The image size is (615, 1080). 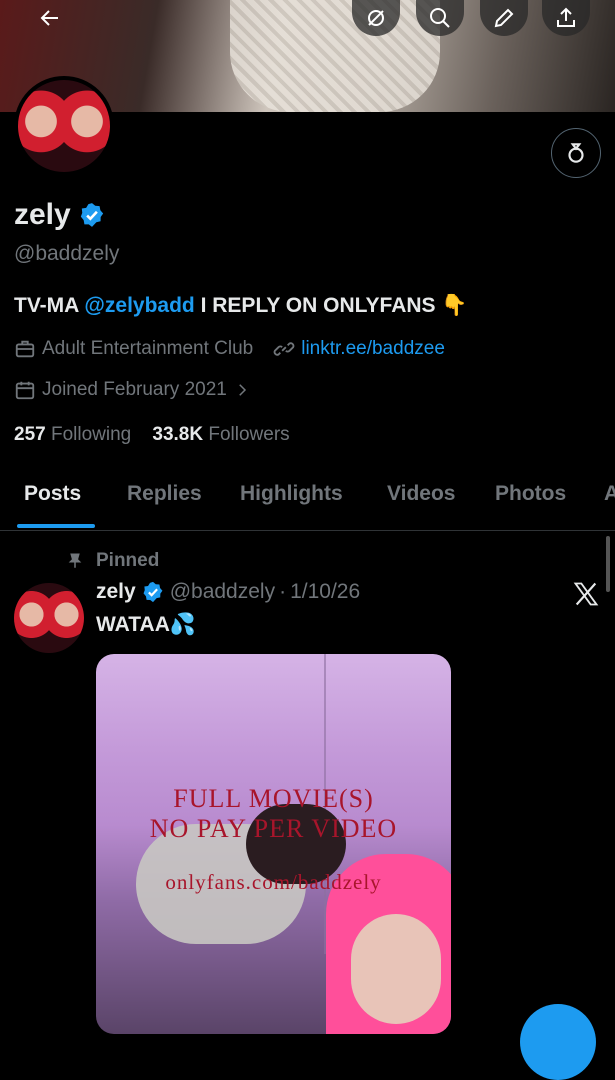 I want to click on subscribe-ring-button, so click(x=576, y=153).